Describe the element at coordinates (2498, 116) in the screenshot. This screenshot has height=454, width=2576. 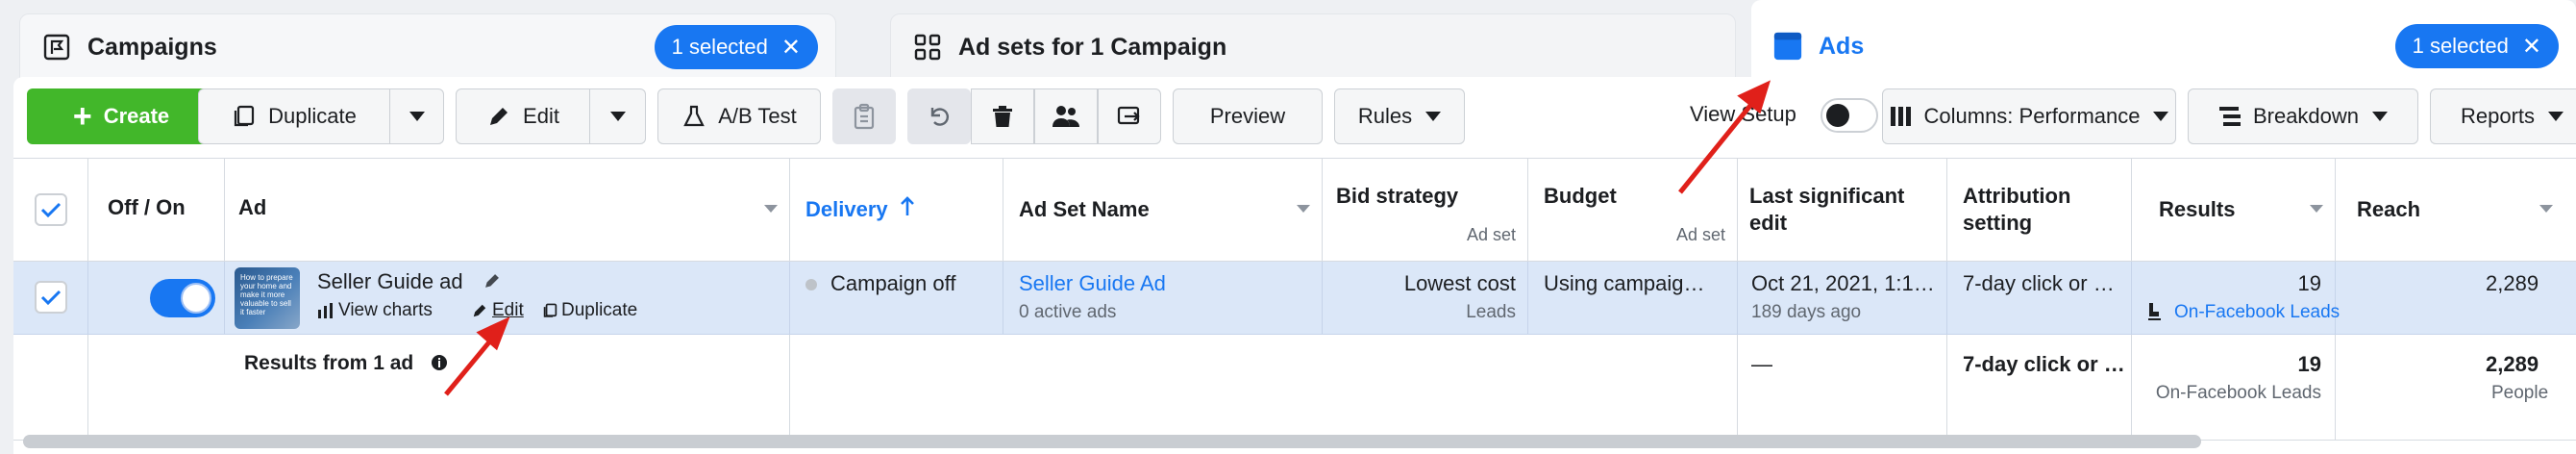
I see `reports-label: Reports` at that location.